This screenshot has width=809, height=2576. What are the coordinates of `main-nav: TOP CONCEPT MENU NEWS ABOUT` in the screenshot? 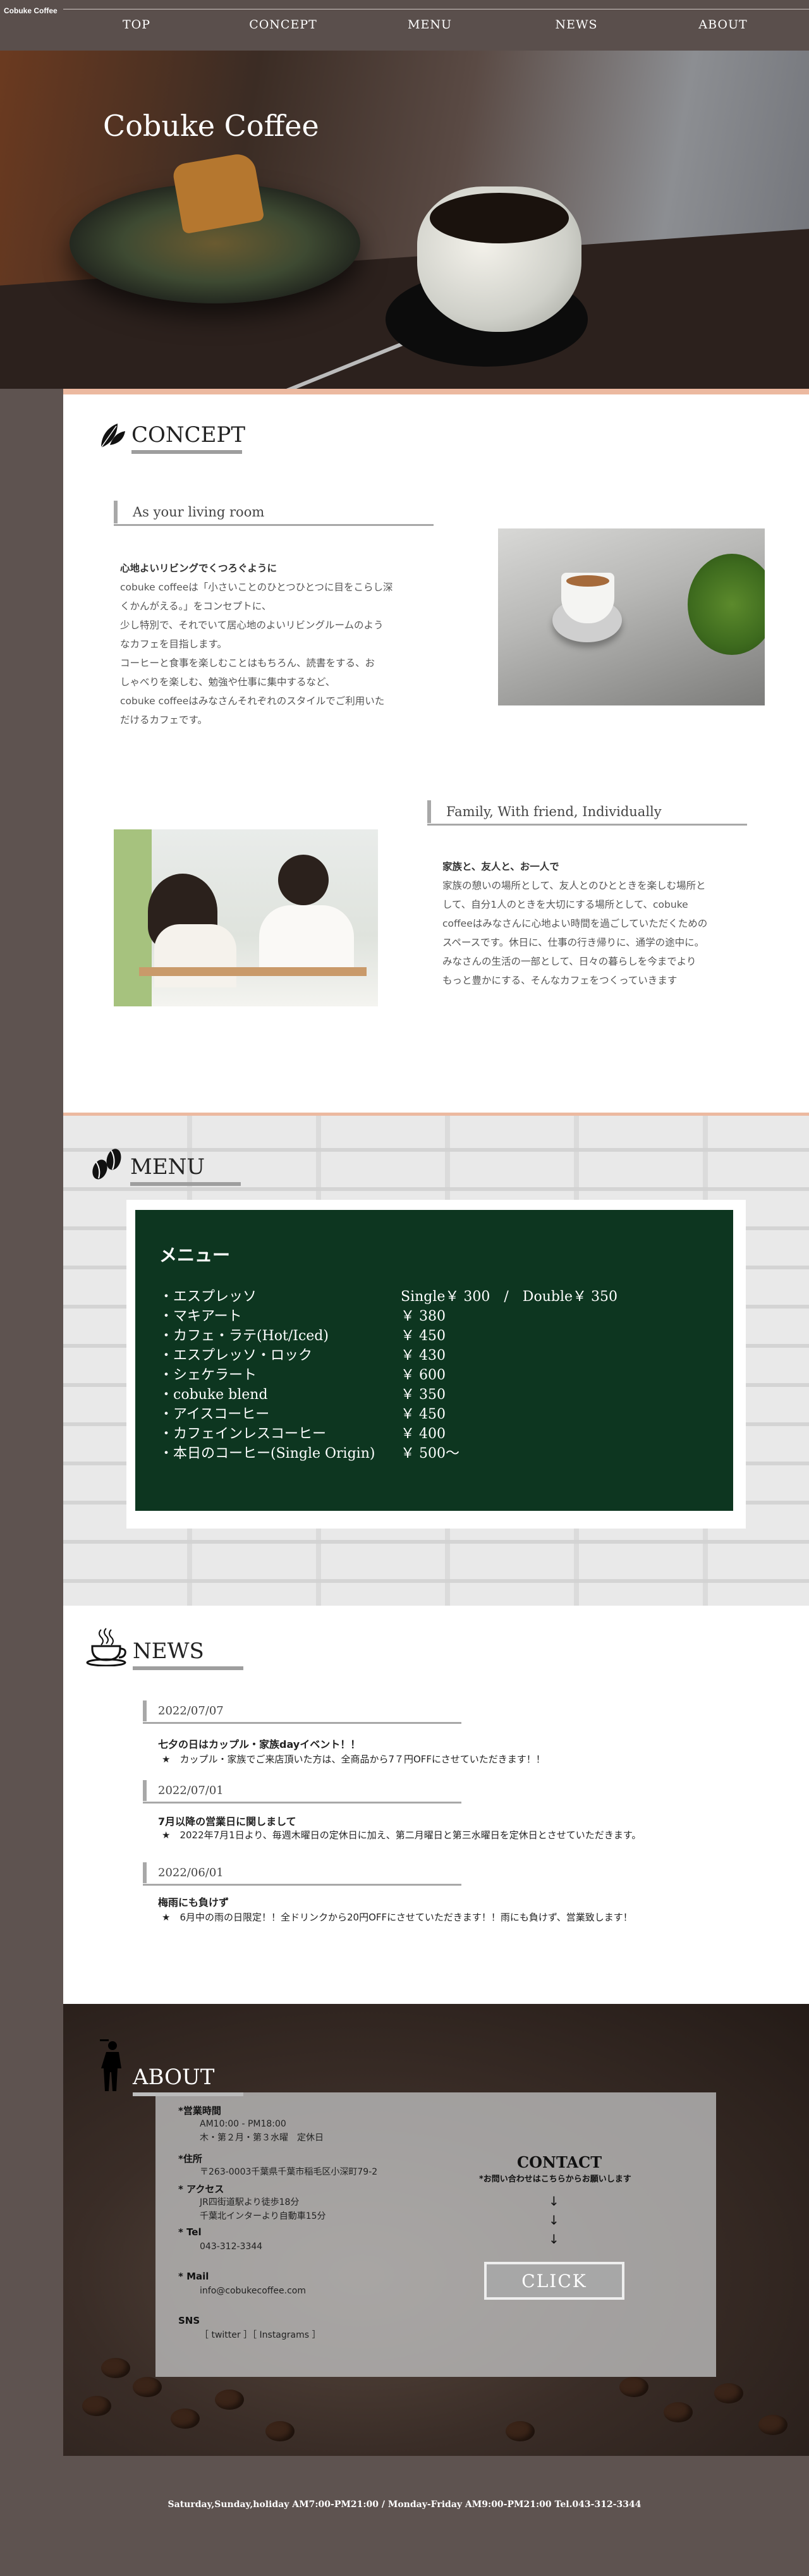 It's located at (430, 25).